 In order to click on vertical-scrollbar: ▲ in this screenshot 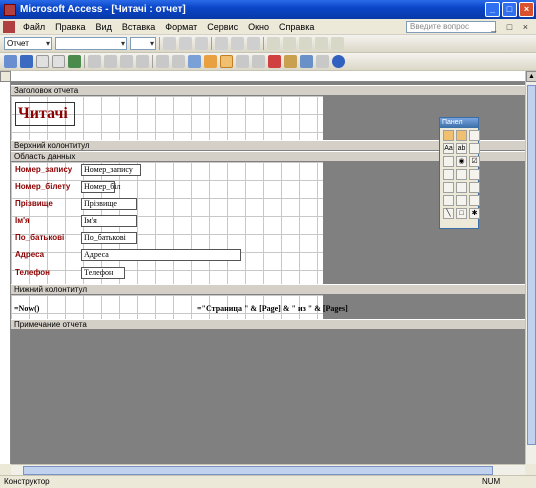, I will do `click(530, 267)`.